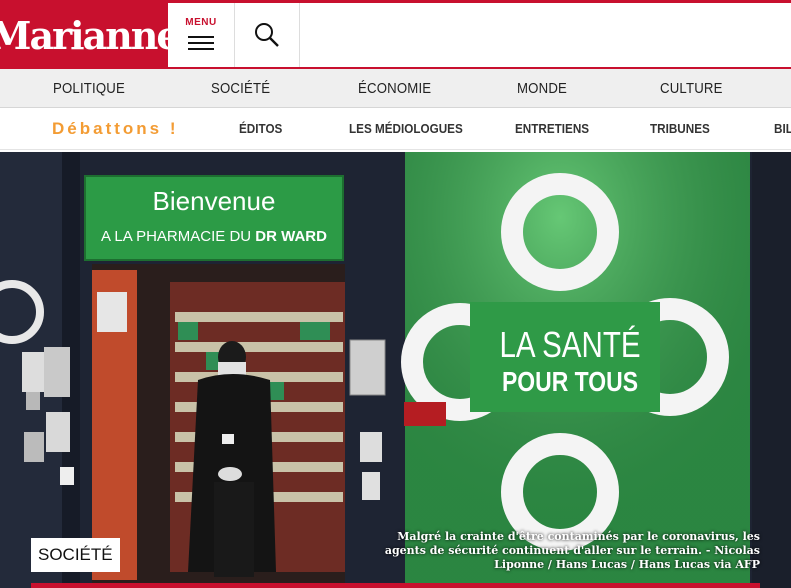 This screenshot has height=588, width=791. Describe the element at coordinates (240, 88) in the screenshot. I see `nav-item-societe: SOCIÉTÉ` at that location.